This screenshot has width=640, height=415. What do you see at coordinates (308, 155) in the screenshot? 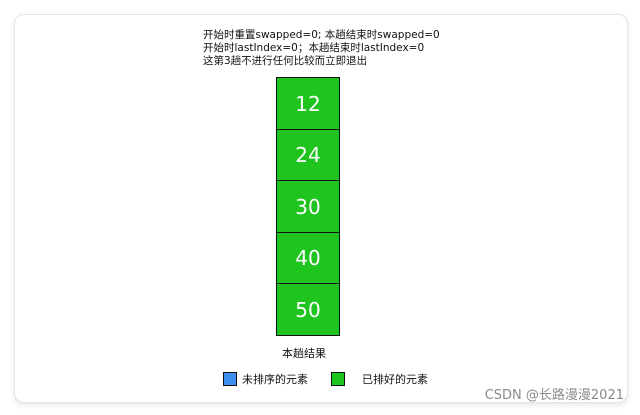
I see `array-cell: 24` at bounding box center [308, 155].